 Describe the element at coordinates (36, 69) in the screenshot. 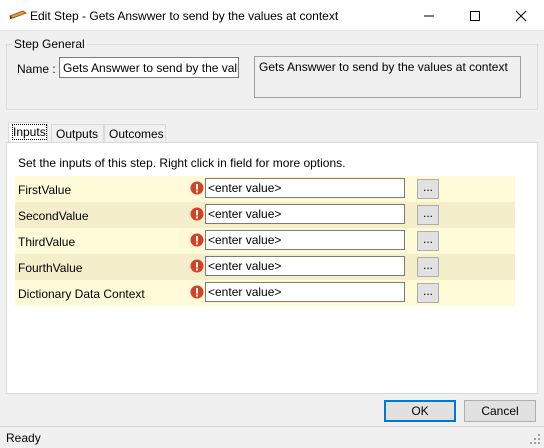

I see `name-label: Name :` at that location.